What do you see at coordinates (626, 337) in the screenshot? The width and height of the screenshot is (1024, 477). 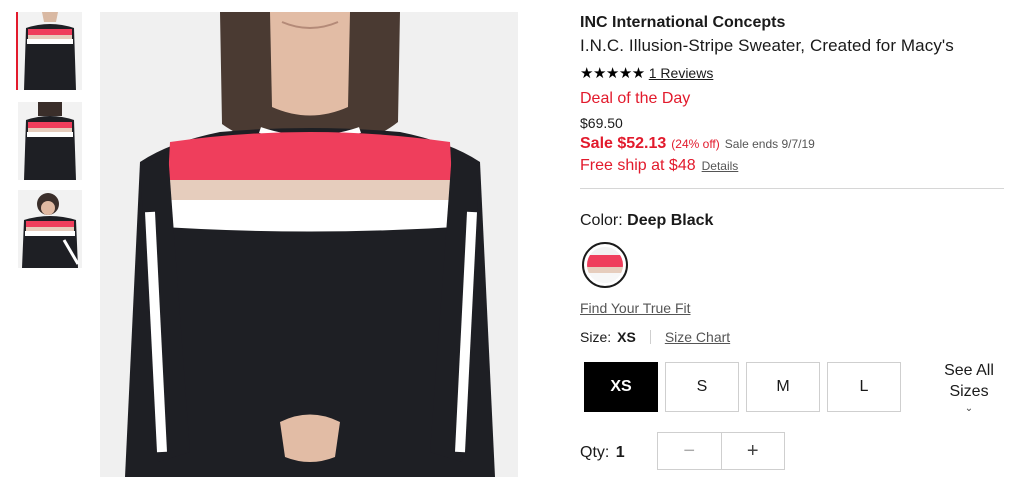 I see `size-selected: XS` at bounding box center [626, 337].